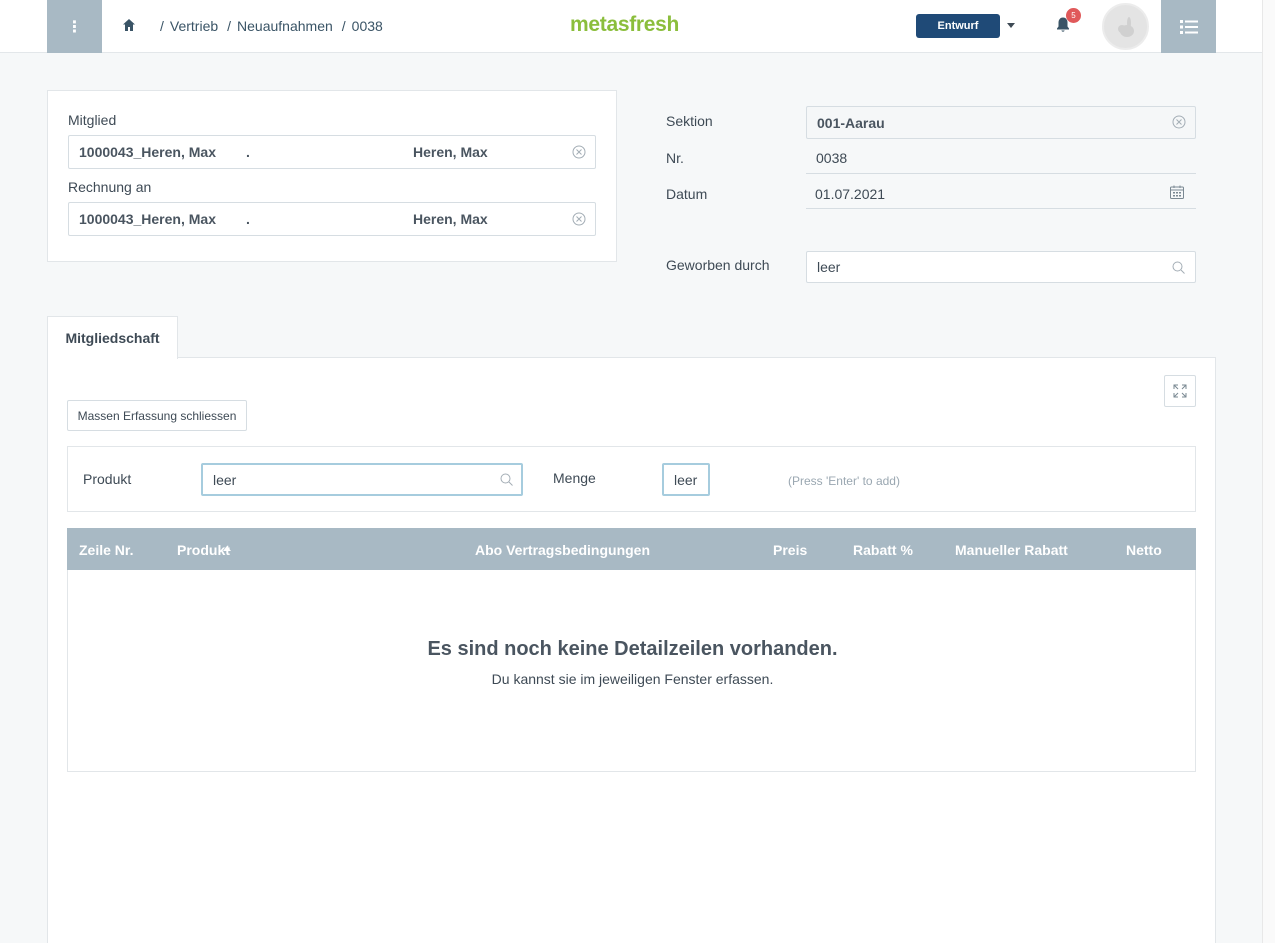 Image resolution: width=1275 pixels, height=943 pixels. I want to click on recruited-field: leer, so click(1001, 267).